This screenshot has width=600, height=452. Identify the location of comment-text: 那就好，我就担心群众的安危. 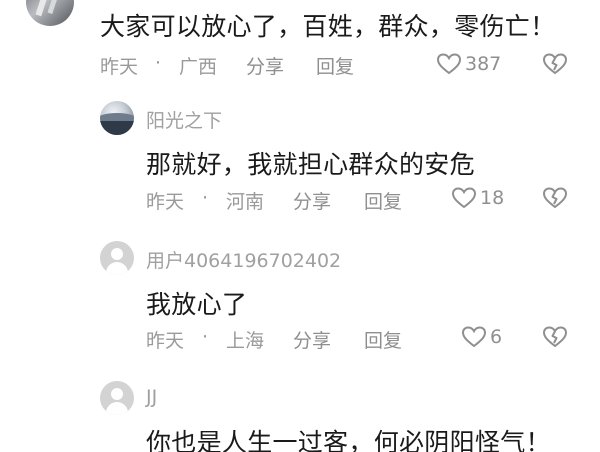
(310, 164).